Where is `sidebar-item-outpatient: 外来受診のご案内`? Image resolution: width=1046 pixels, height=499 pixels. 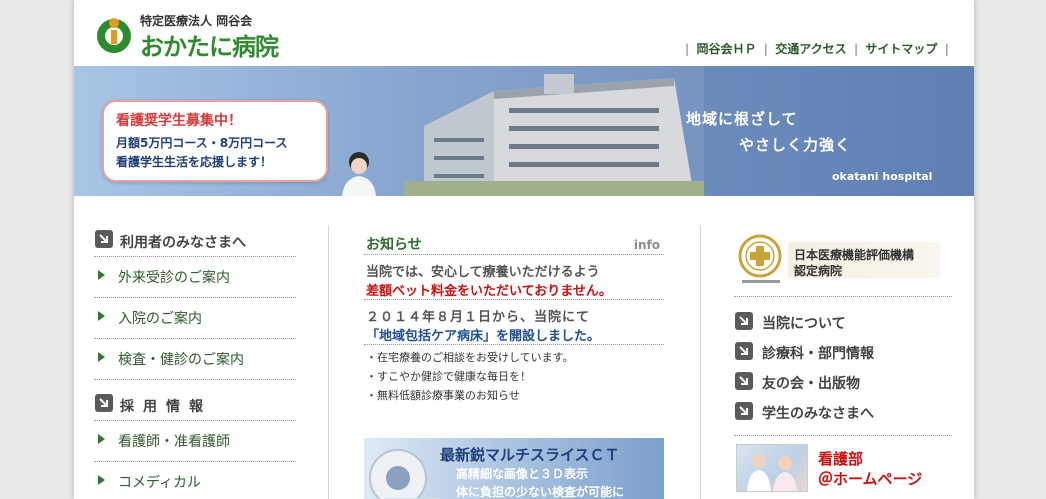
sidebar-item-outpatient: 外来受診のご案内 is located at coordinates (195, 276).